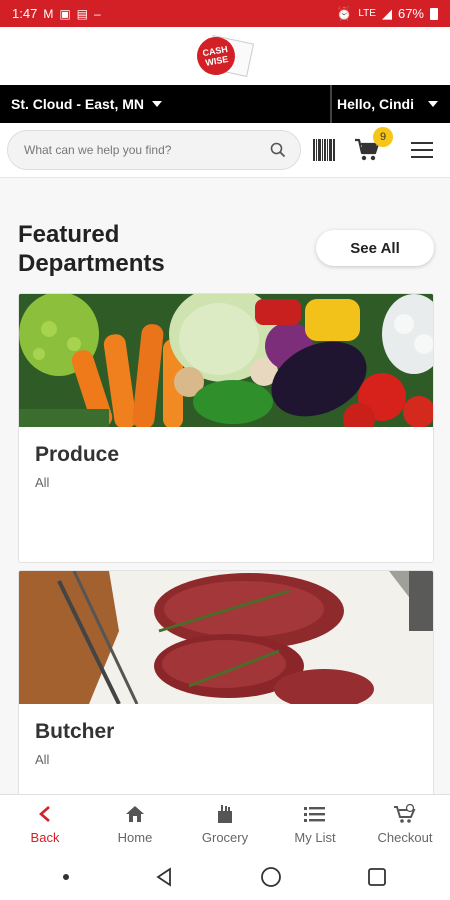  I want to click on location-bar: St. Cloud - East, MN Hello, Cindi, so click(225, 104).